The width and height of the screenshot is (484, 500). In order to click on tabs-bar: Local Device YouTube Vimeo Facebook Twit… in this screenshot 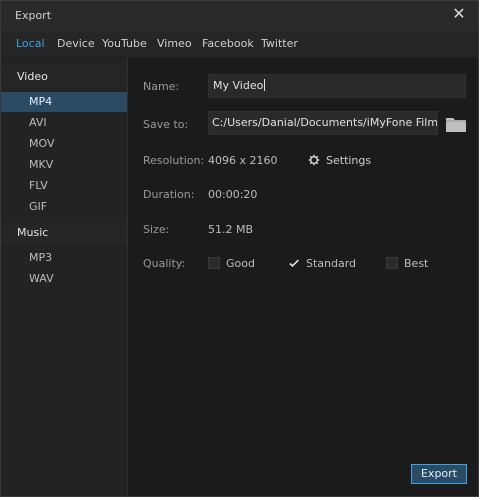, I will do `click(239, 44)`.